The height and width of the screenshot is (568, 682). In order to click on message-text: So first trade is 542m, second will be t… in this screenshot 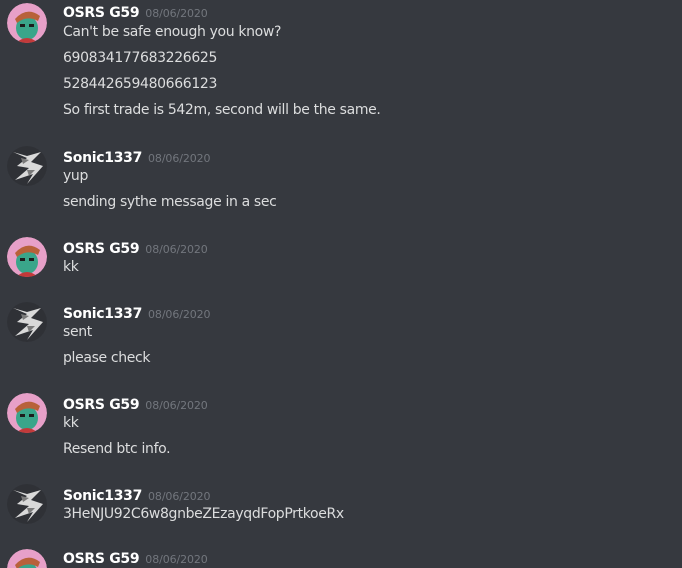, I will do `click(222, 110)`.